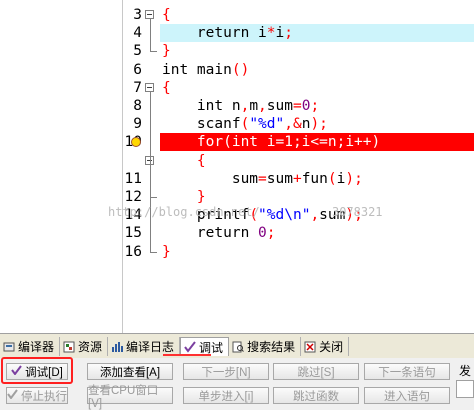 This screenshot has width=474, height=410. What do you see at coordinates (123, 179) in the screenshot?
I see `line-number: 11` at bounding box center [123, 179].